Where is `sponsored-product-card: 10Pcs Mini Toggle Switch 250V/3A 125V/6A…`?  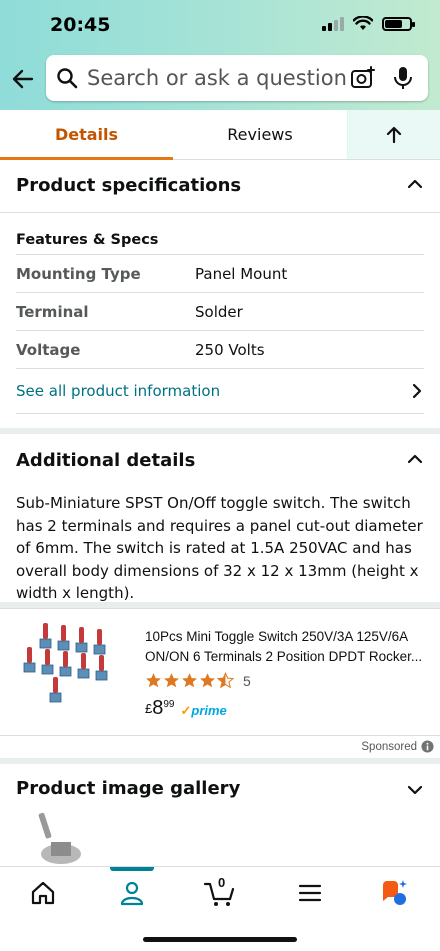 sponsored-product-card: 10Pcs Mini Toggle Switch 250V/3A 125V/6A… is located at coordinates (220, 672).